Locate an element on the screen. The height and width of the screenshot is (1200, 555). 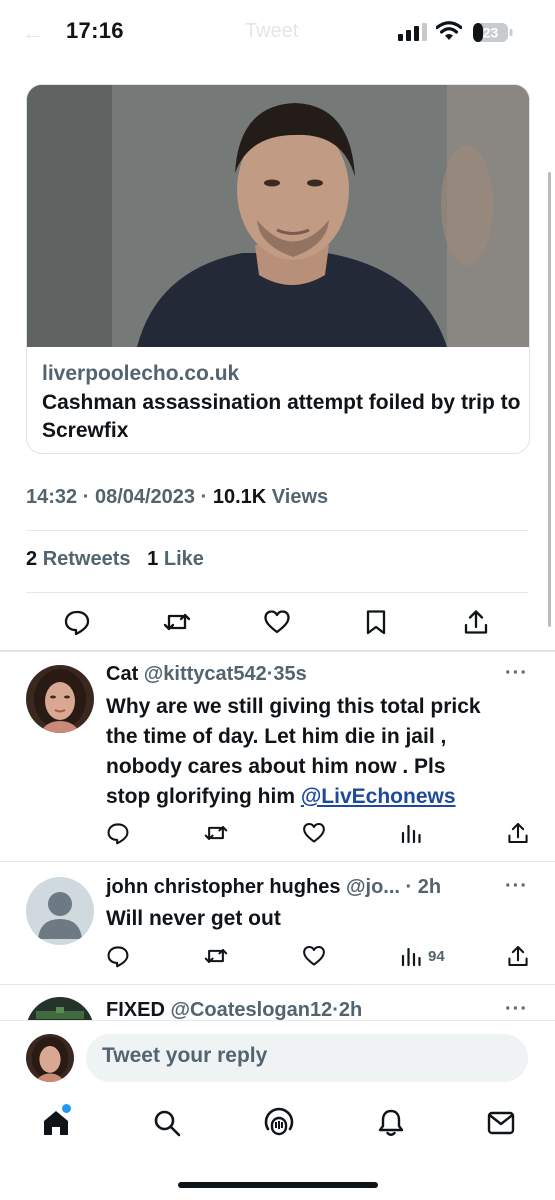
reply-author-handle: @kittycat542 is located at coordinates (205, 674).